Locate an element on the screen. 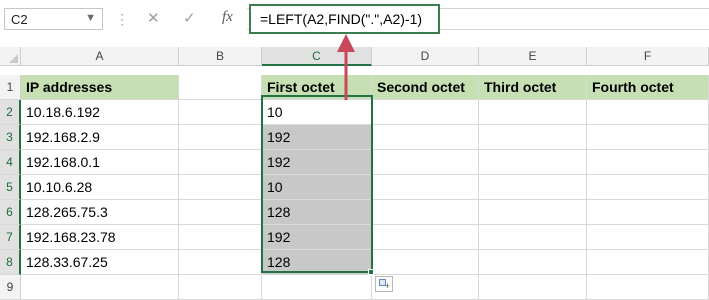 The height and width of the screenshot is (300, 709). cell-c2-active: 10 is located at coordinates (317, 112).